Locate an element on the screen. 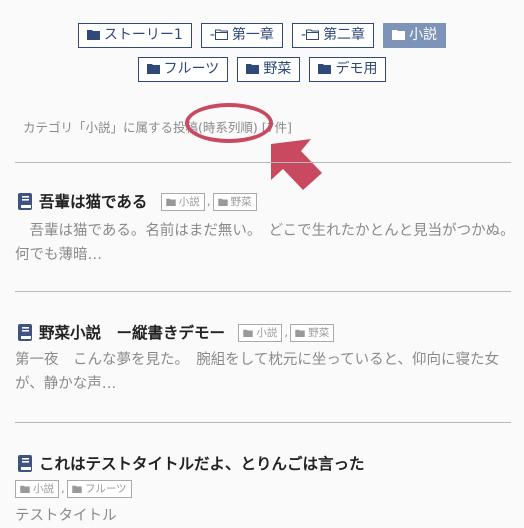  post-title-row: 吾輩は猫である 小説, 野菜 is located at coordinates (137, 202).